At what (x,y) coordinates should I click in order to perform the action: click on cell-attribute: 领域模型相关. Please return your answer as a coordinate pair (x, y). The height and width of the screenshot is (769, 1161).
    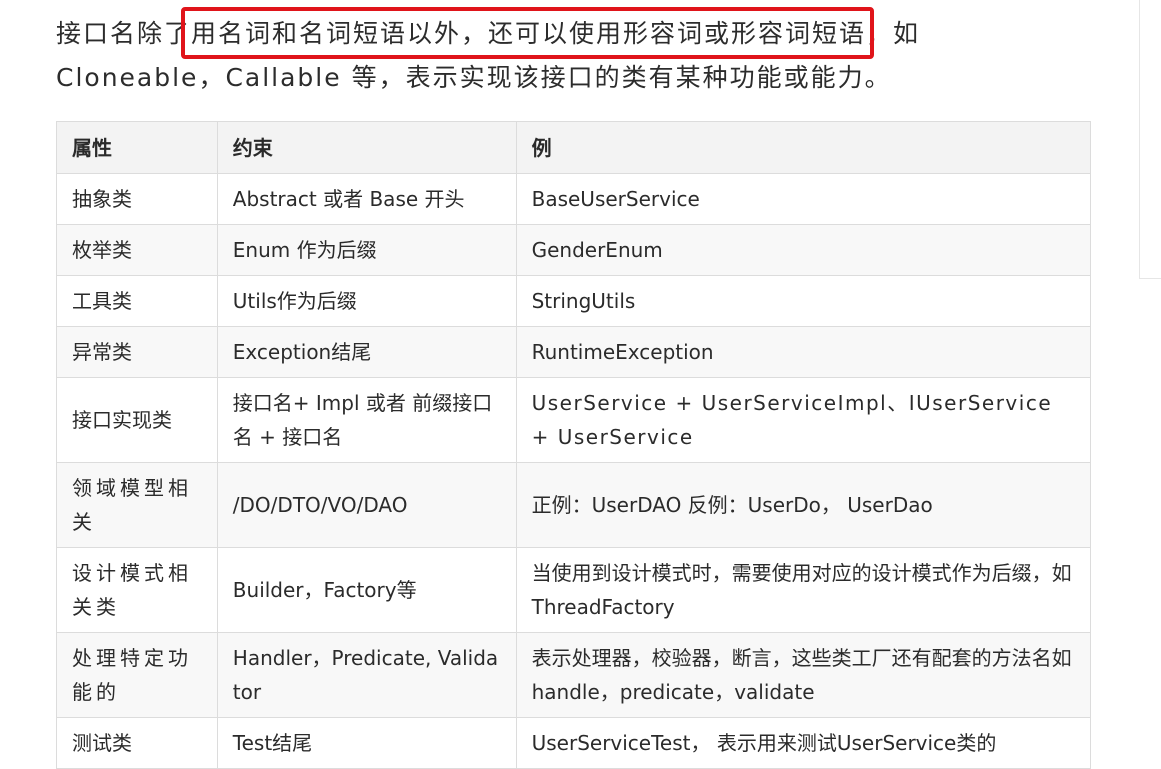
    Looking at the image, I should click on (137, 505).